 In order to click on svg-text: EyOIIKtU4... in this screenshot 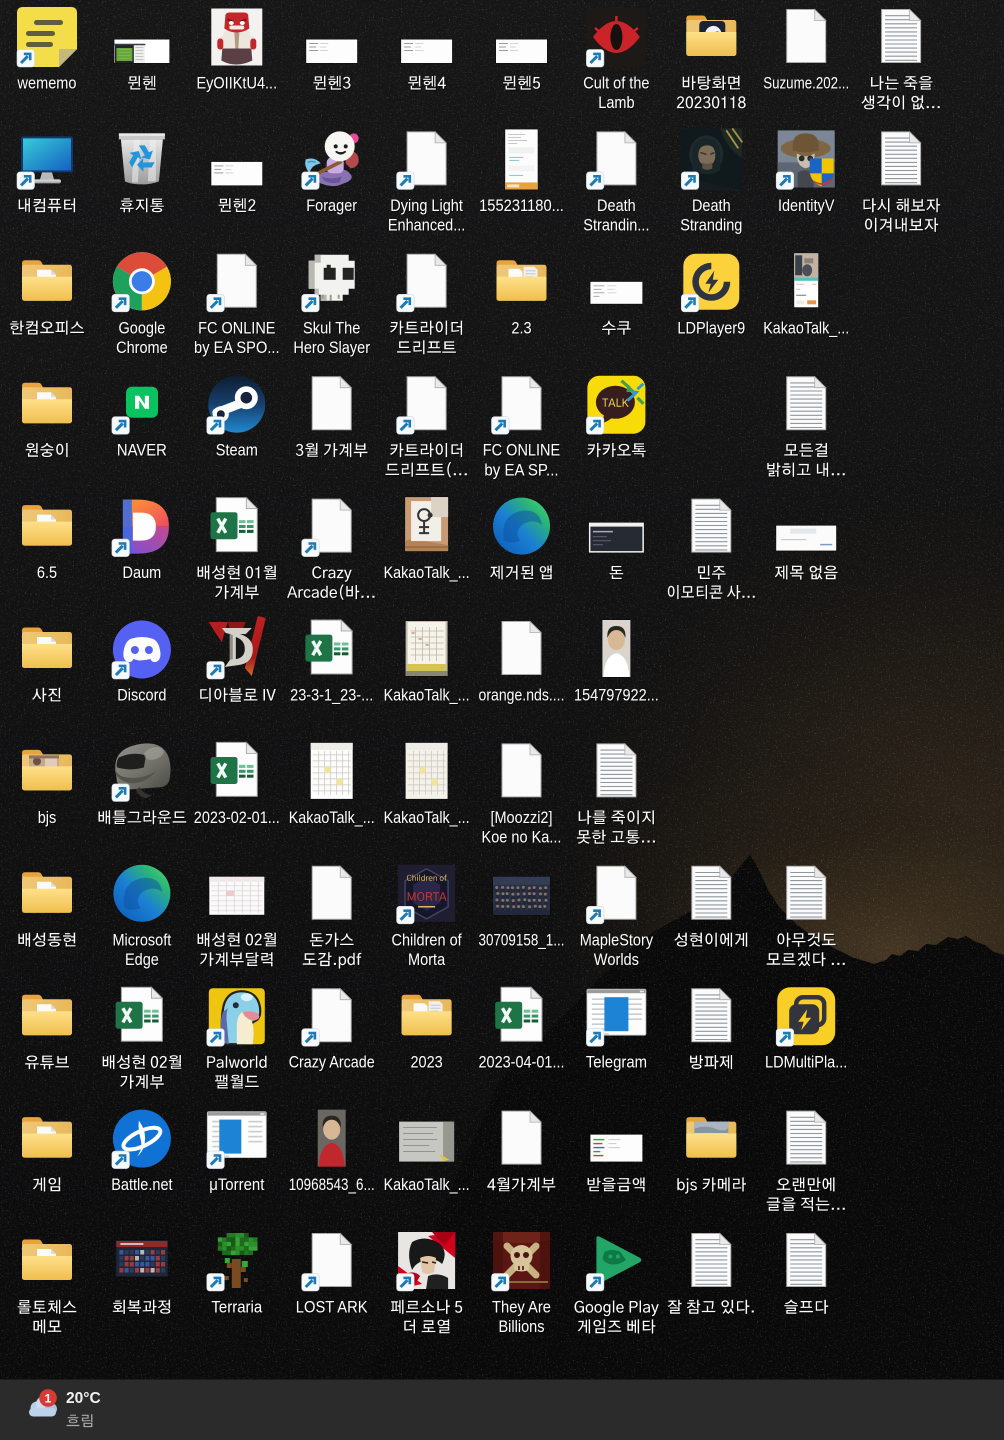, I will do `click(236, 84)`.